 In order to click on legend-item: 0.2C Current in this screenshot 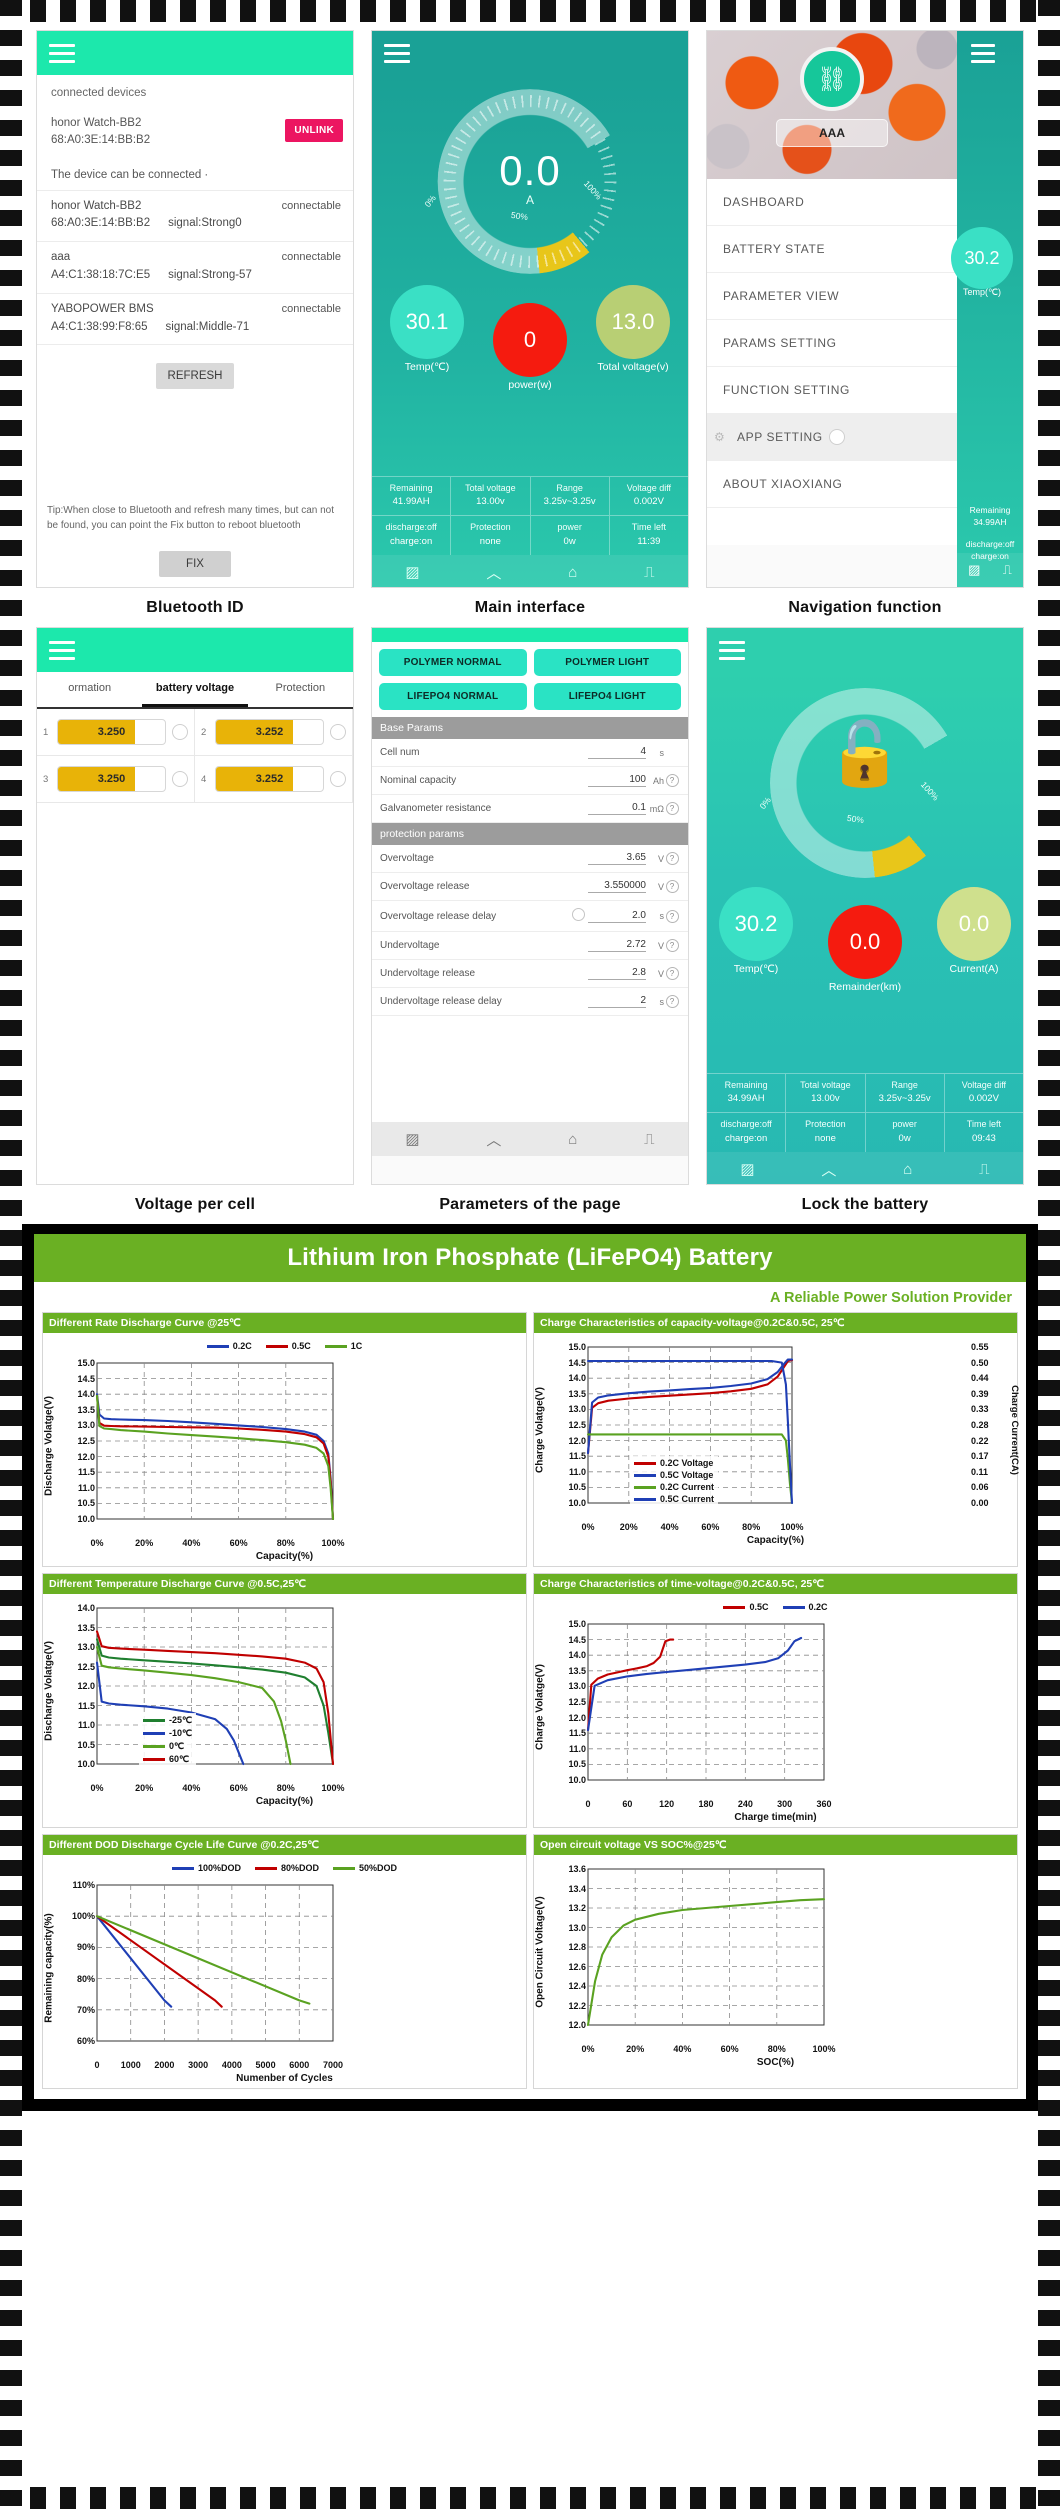, I will do `click(674, 1487)`.